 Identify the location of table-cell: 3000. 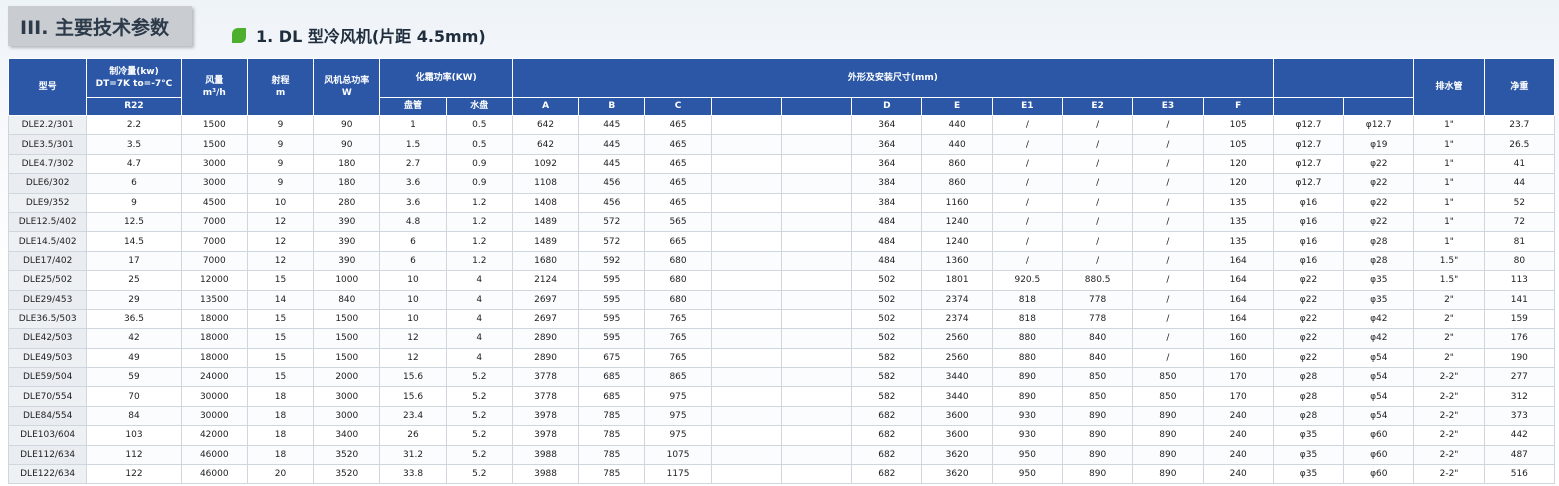
(214, 164).